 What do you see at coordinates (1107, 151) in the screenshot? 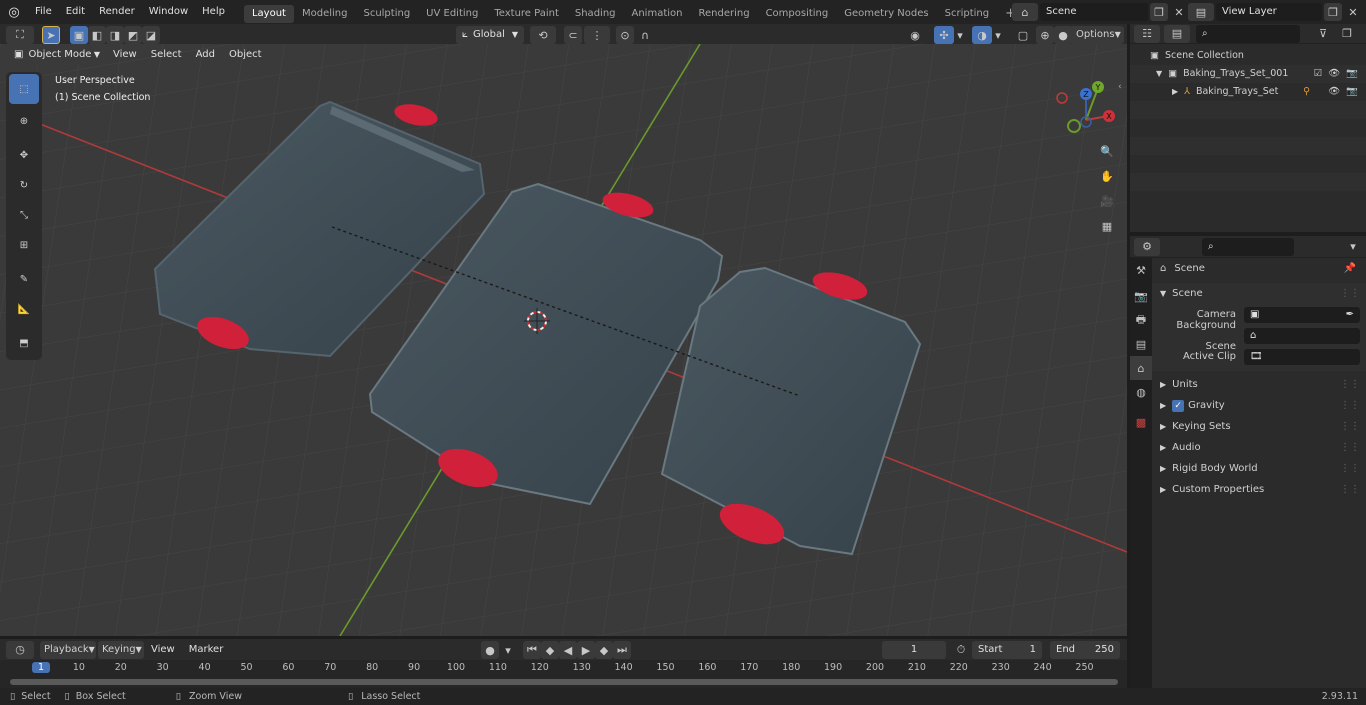
I see `zoom-icon: 🔍` at bounding box center [1107, 151].